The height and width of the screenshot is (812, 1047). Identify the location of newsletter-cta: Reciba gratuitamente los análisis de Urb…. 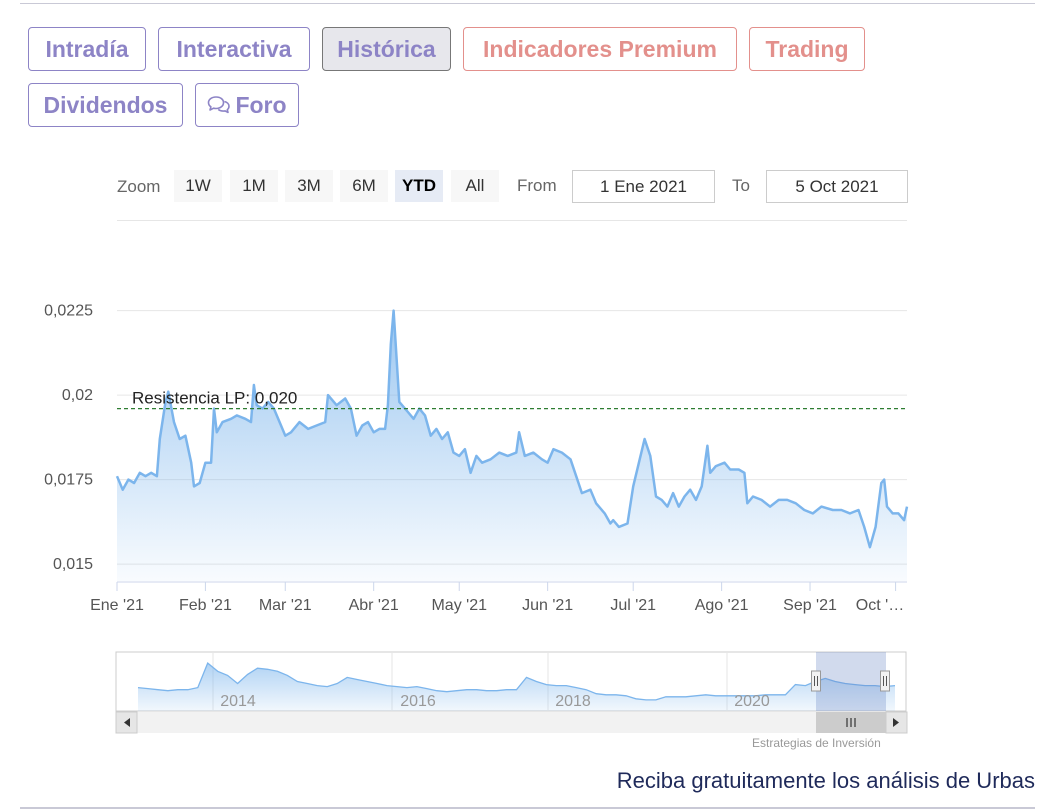
(826, 781).